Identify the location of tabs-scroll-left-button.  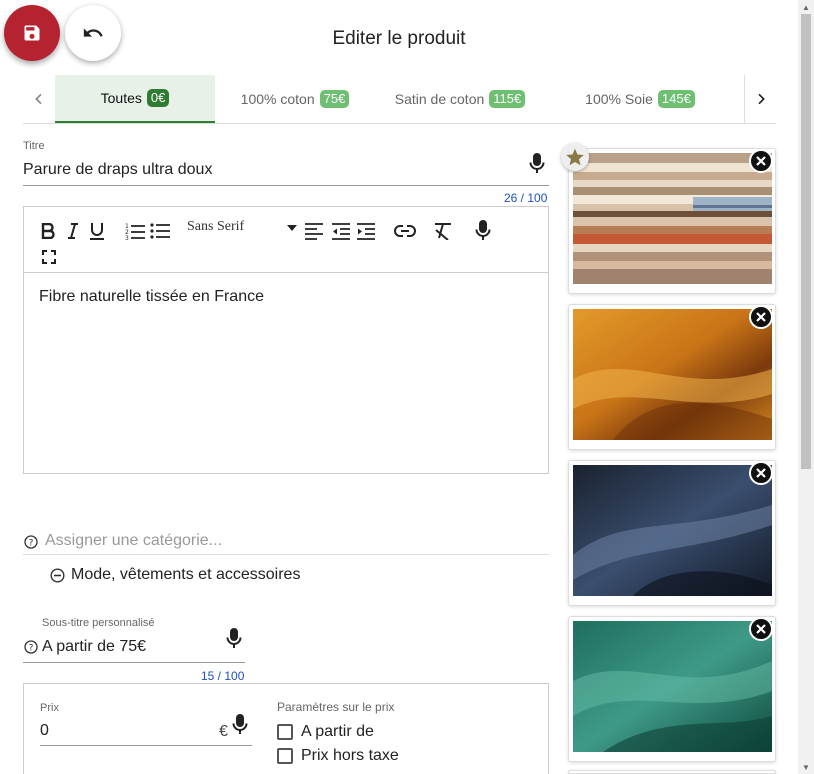
(39, 99).